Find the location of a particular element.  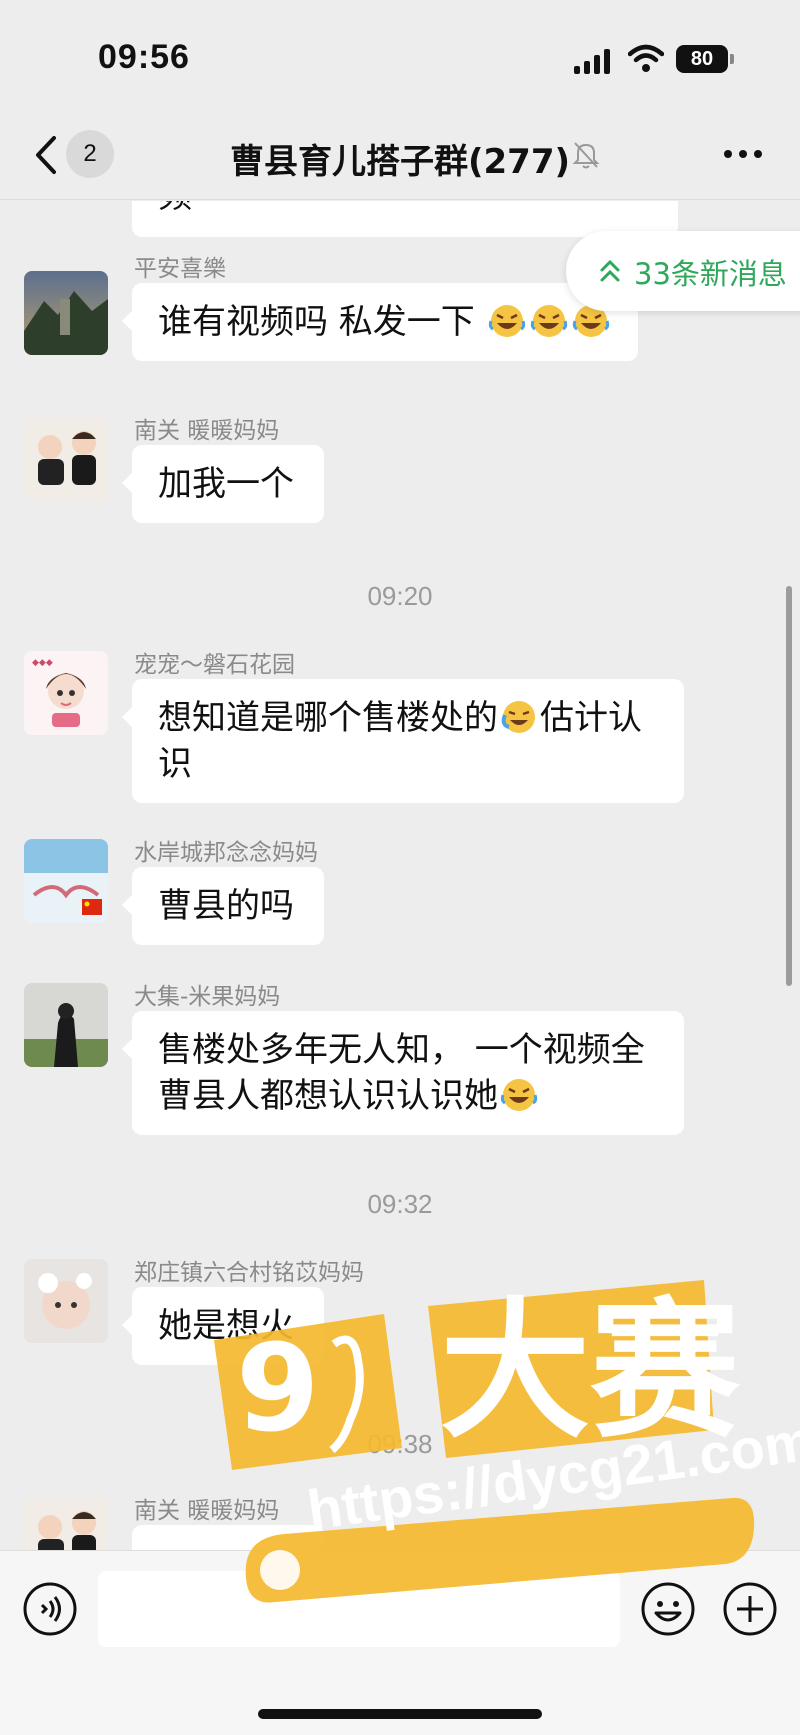

avatar: ◆◆◆ is located at coordinates (66, 693).